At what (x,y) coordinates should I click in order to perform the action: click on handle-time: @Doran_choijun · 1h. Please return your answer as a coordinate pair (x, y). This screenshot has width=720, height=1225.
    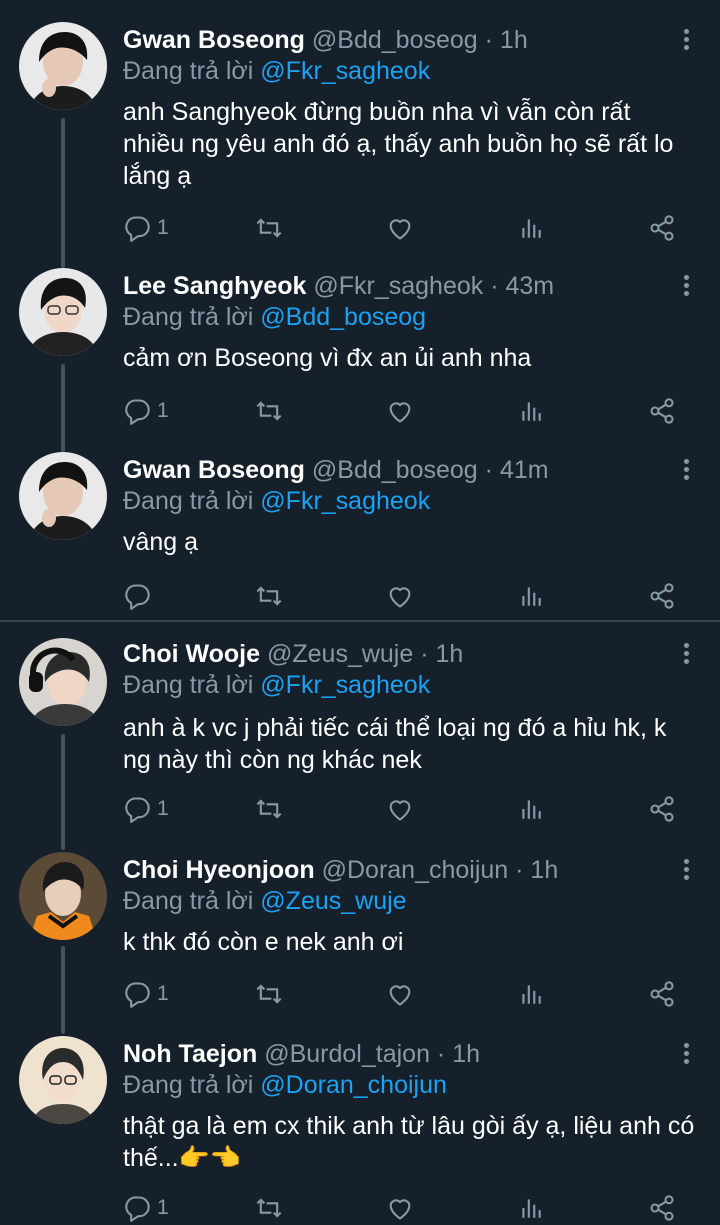
    Looking at the image, I should click on (440, 870).